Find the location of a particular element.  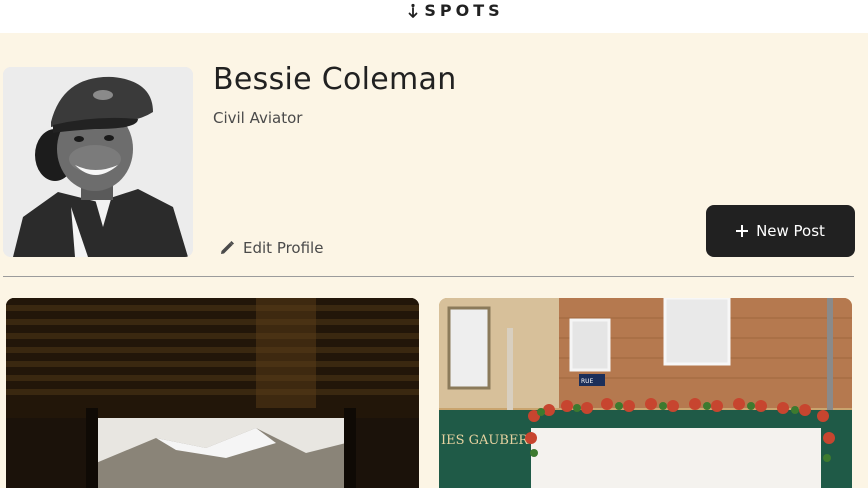

edit-profile-button: Edit Profile is located at coordinates (271, 248).